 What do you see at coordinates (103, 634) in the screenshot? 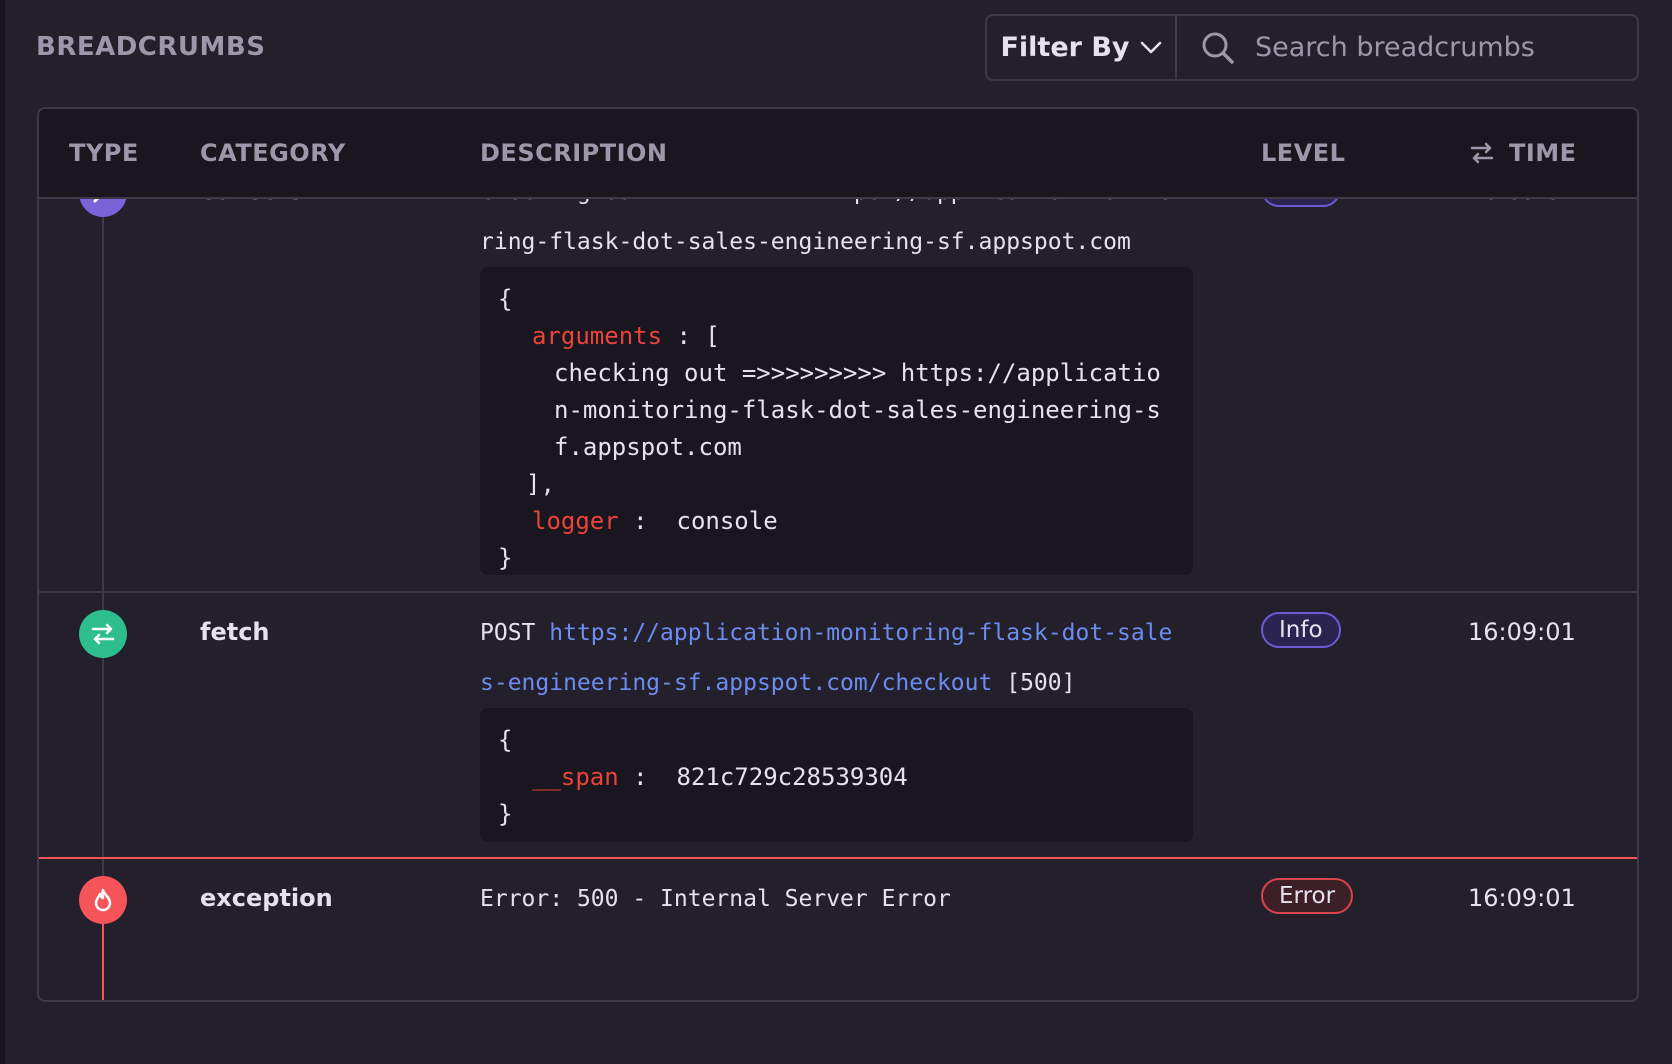
I see `transfer-arrows-icon` at bounding box center [103, 634].